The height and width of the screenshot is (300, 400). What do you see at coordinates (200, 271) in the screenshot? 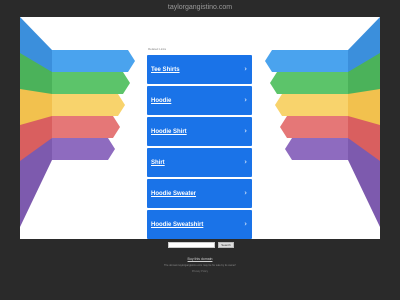
I see `privacy-policy-link: Privacy Policy` at bounding box center [200, 271].